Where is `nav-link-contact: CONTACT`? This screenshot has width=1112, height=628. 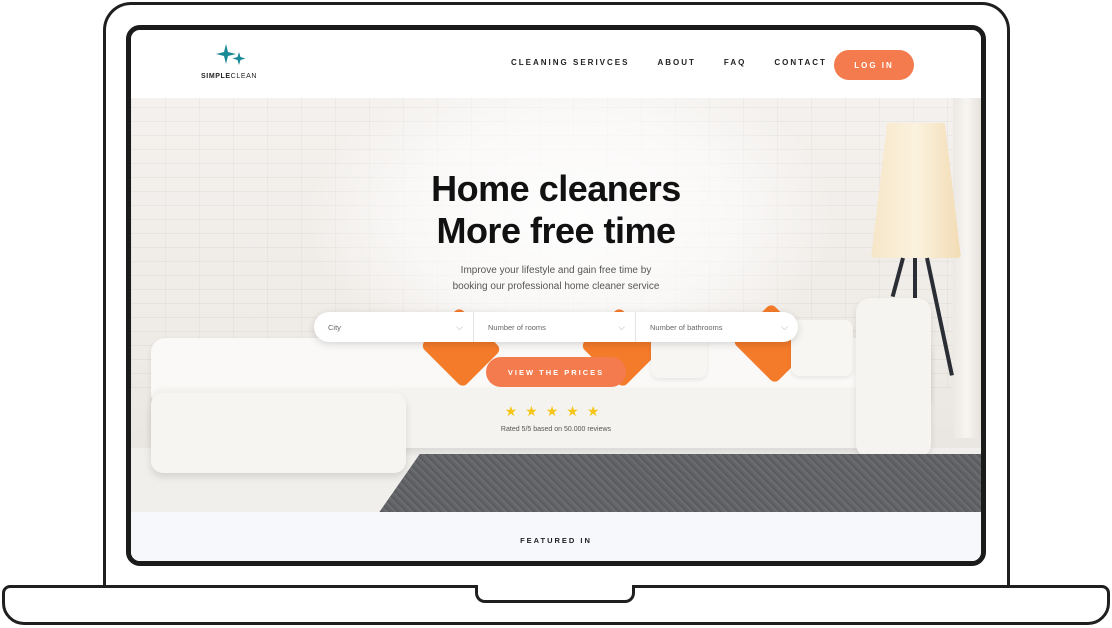
nav-link-contact: CONTACT is located at coordinates (800, 62).